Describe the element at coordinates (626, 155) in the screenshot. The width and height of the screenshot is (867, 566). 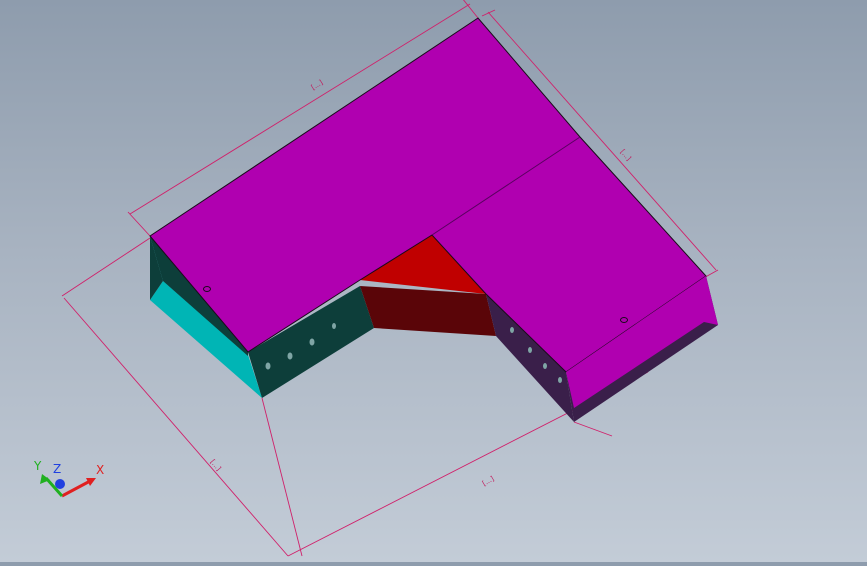
I see `dim-right-label: [...]` at that location.